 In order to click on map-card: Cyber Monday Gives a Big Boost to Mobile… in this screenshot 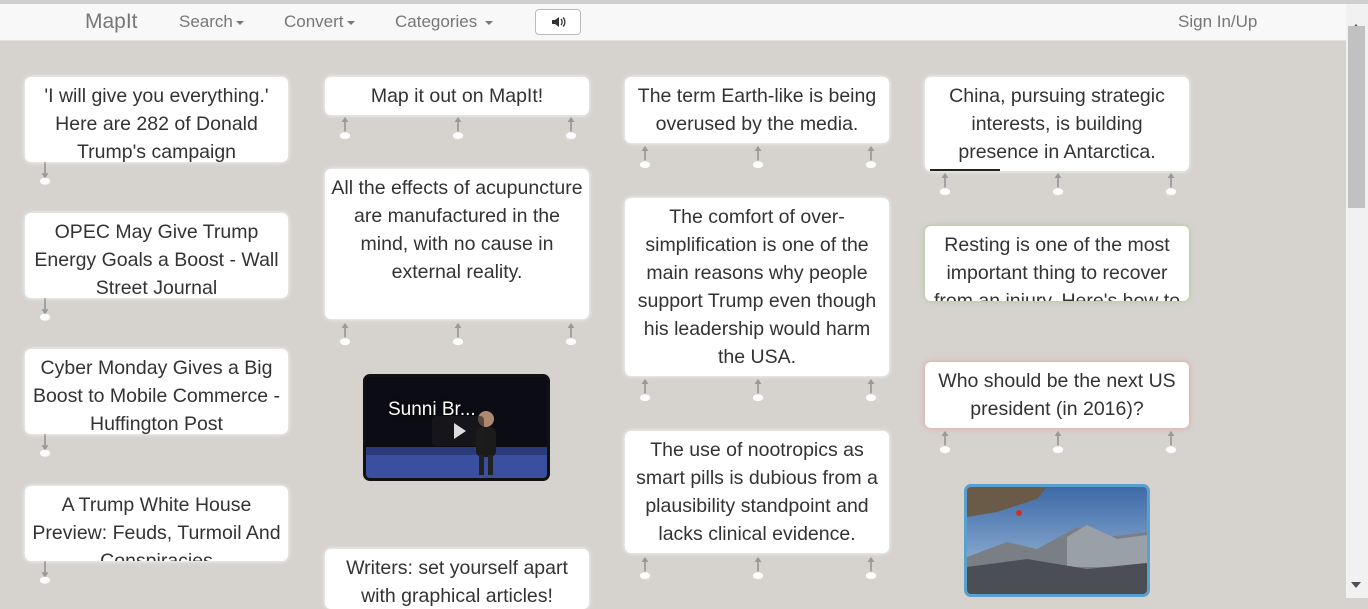, I will do `click(156, 391)`.